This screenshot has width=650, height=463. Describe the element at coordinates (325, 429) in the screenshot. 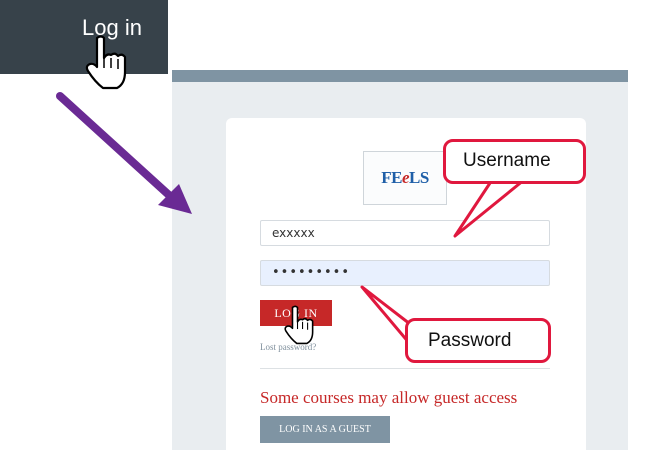

I see `guest-login-button: LOG IN AS A GUEST` at that location.